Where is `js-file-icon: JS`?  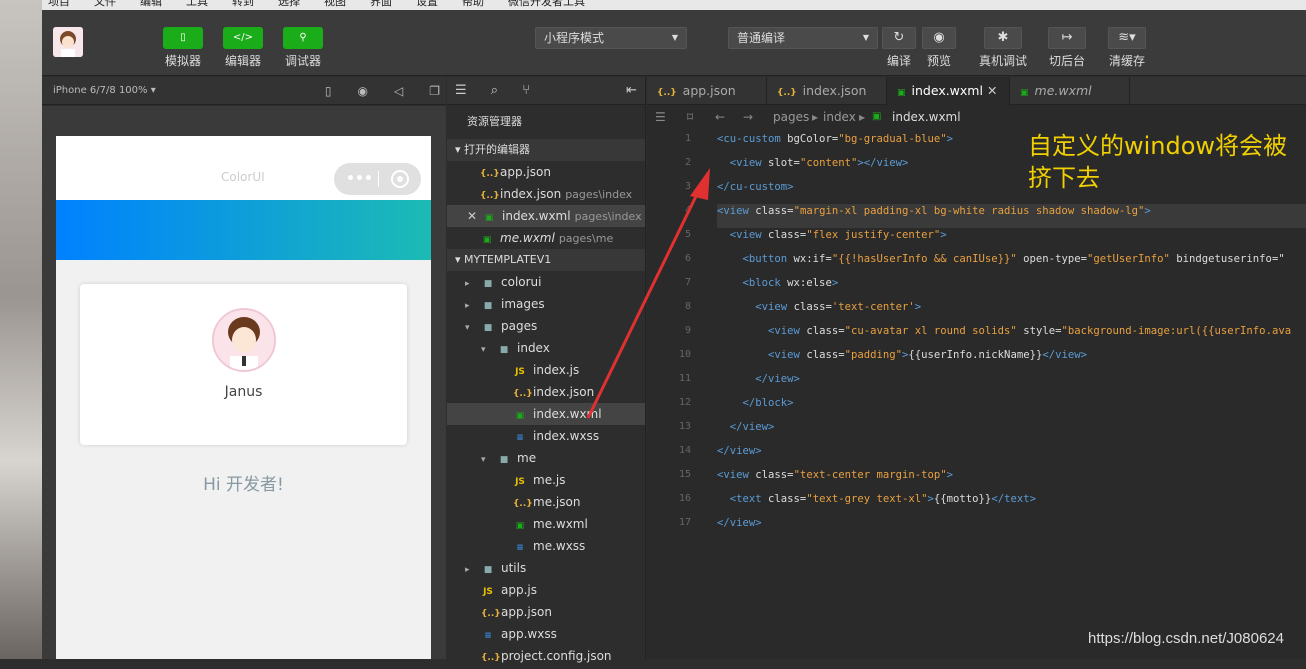
js-file-icon: JS is located at coordinates (520, 482).